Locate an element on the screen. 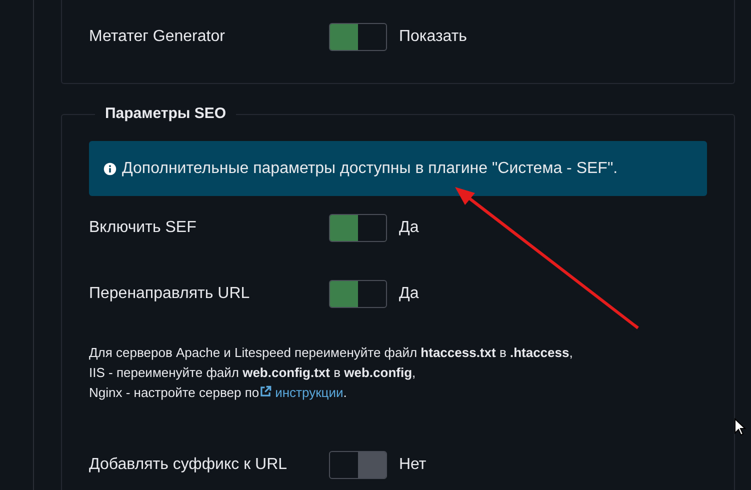 The height and width of the screenshot is (490, 751). info-icon is located at coordinates (110, 169).